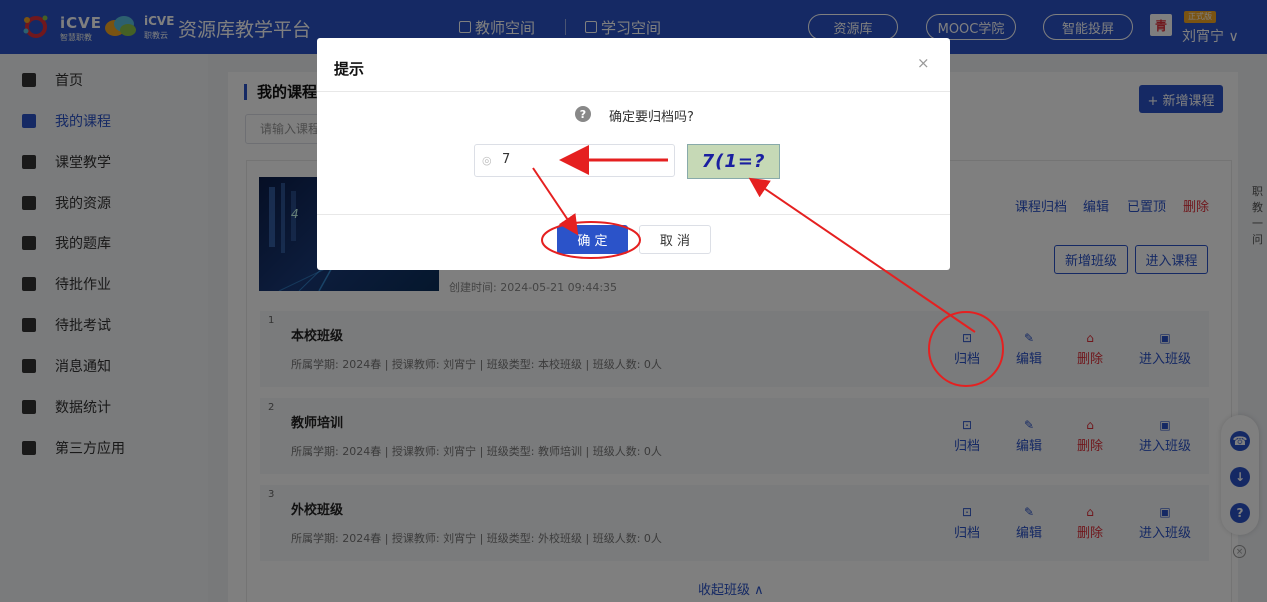  I want to click on dialog-message: 确定要归档吗?, so click(651, 117).